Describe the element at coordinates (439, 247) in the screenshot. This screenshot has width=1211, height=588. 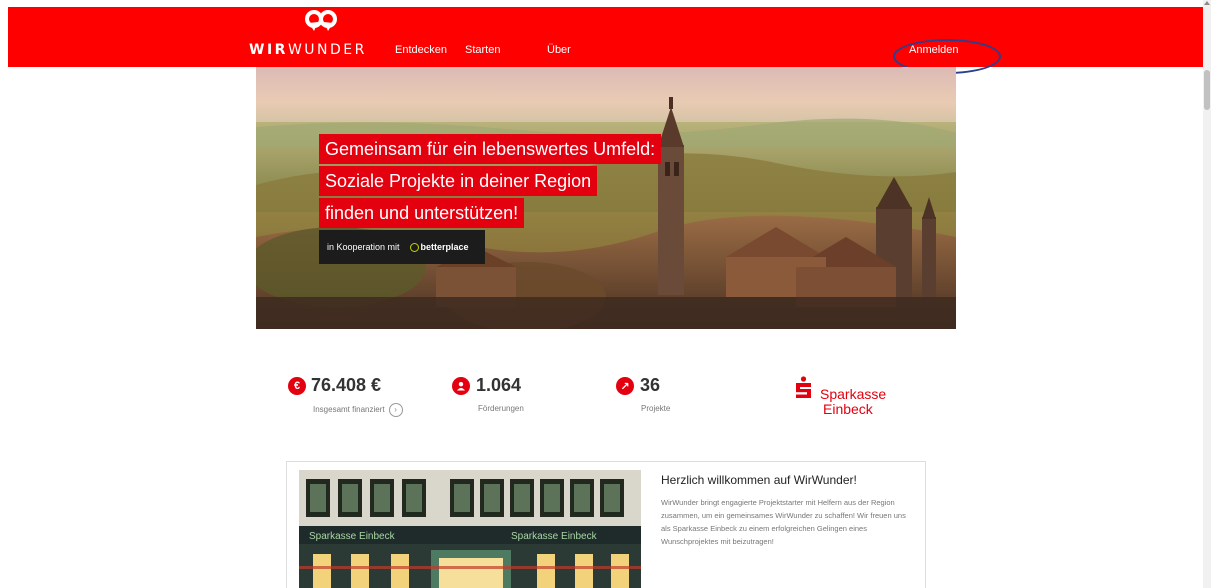
I see `betterplace-logo: betterplace` at that location.